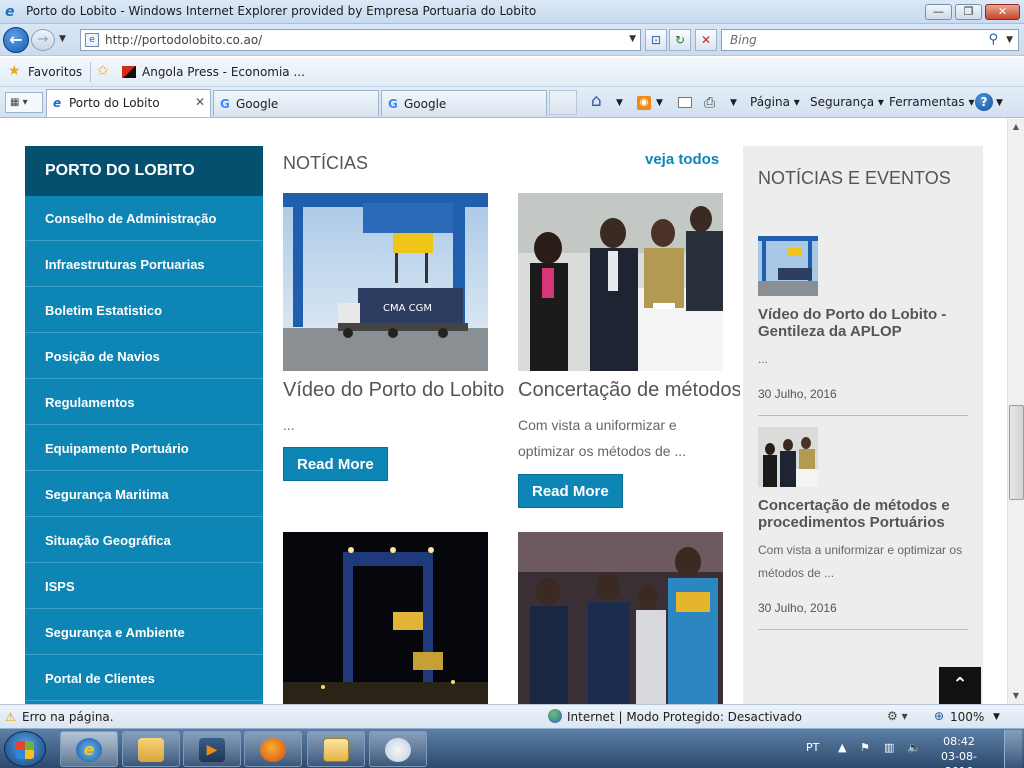  What do you see at coordinates (931, 102) in the screenshot?
I see `tools-menu: Ferramentas ▾` at bounding box center [931, 102].